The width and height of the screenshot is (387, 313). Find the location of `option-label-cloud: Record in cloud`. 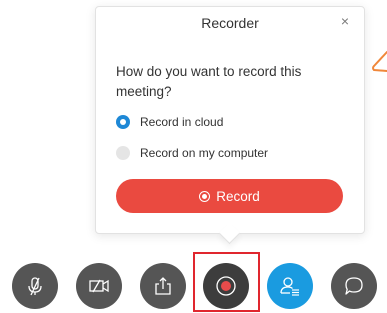

option-label-cloud: Record in cloud is located at coordinates (182, 122).